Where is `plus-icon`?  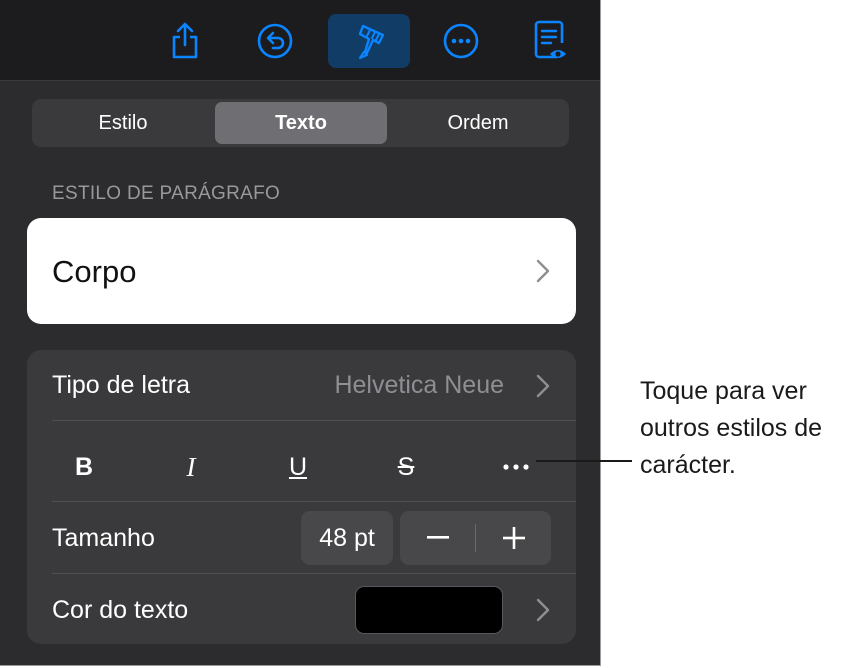 plus-icon is located at coordinates (513, 538).